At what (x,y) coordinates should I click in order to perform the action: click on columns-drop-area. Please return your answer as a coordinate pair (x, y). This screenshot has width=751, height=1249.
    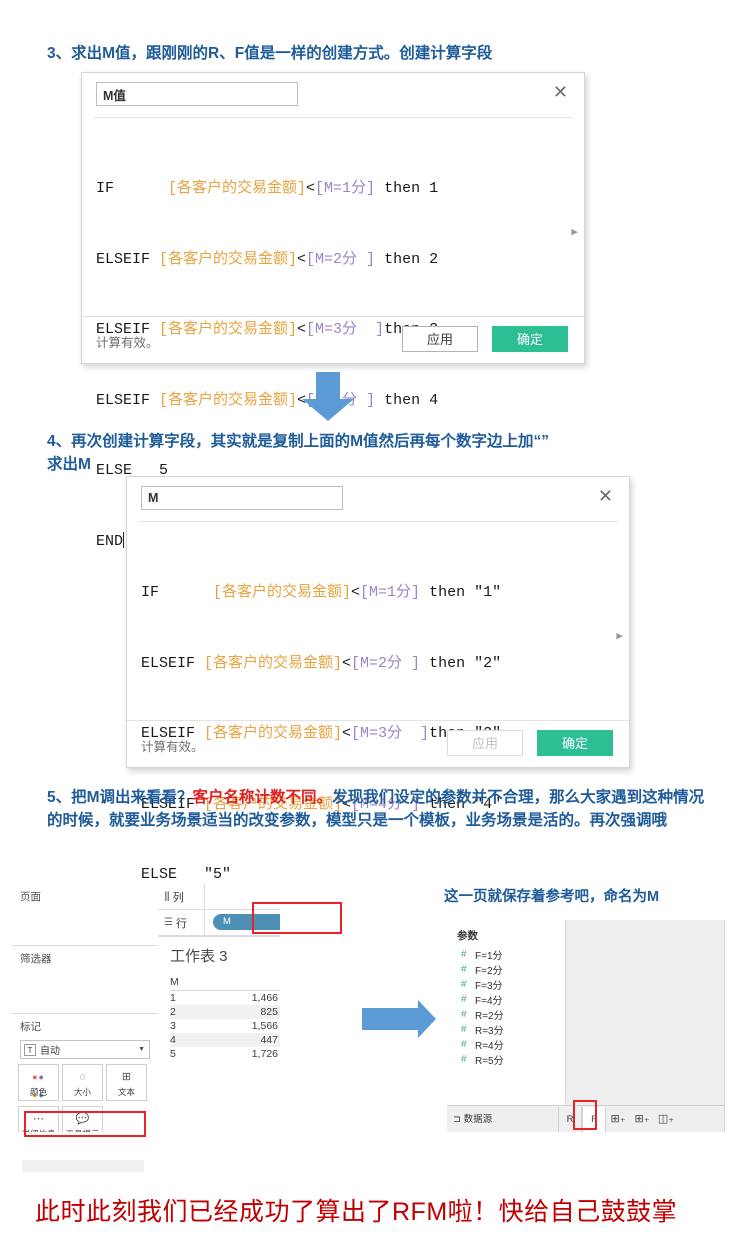
    Looking at the image, I should click on (242, 896).